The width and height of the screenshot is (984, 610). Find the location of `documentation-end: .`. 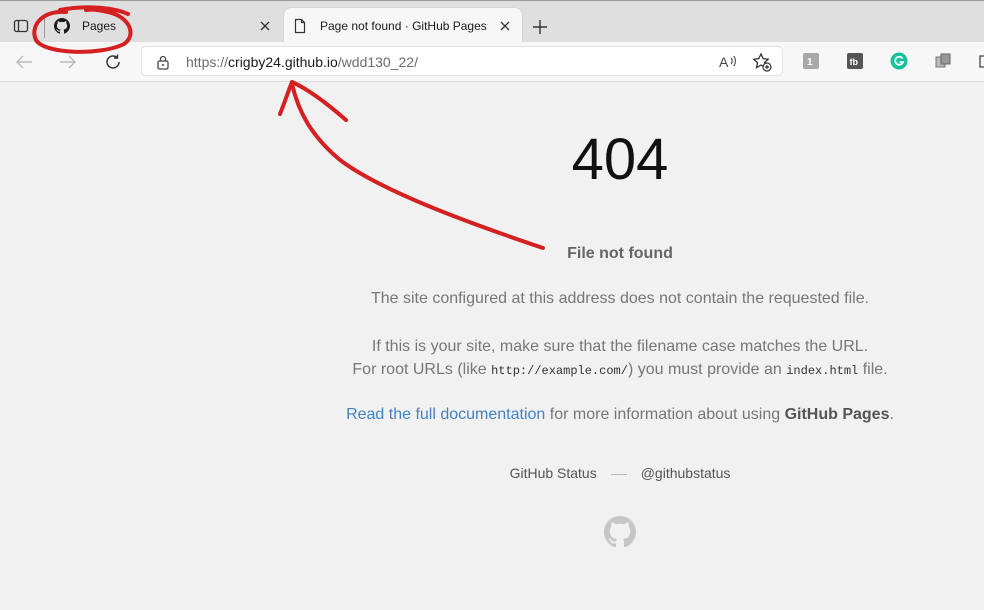

documentation-end: . is located at coordinates (891, 414).